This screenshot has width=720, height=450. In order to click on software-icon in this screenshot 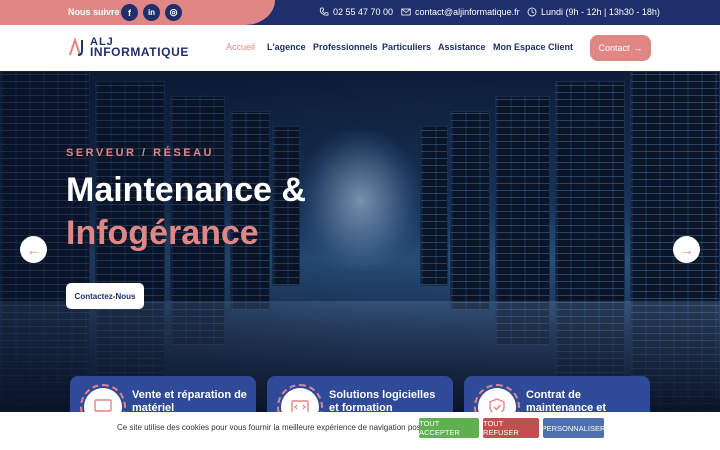, I will do `click(300, 406)`.